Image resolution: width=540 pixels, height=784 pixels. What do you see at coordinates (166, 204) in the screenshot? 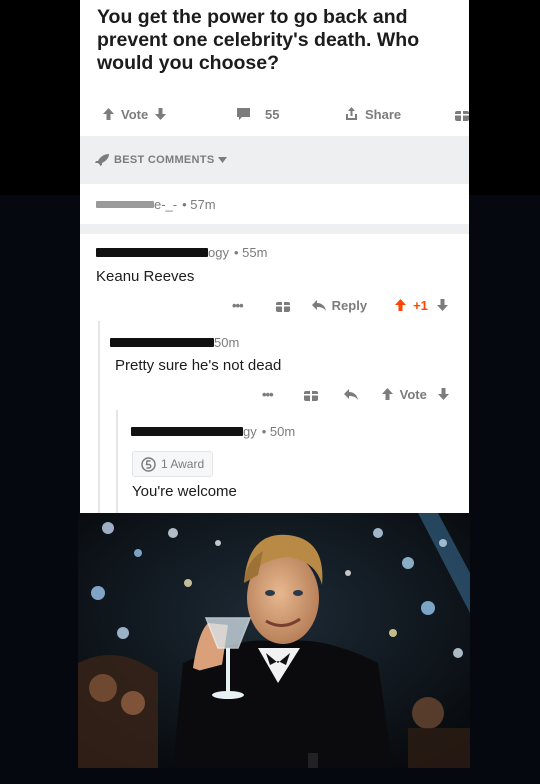
I see `username-fragment: e-_-` at bounding box center [166, 204].